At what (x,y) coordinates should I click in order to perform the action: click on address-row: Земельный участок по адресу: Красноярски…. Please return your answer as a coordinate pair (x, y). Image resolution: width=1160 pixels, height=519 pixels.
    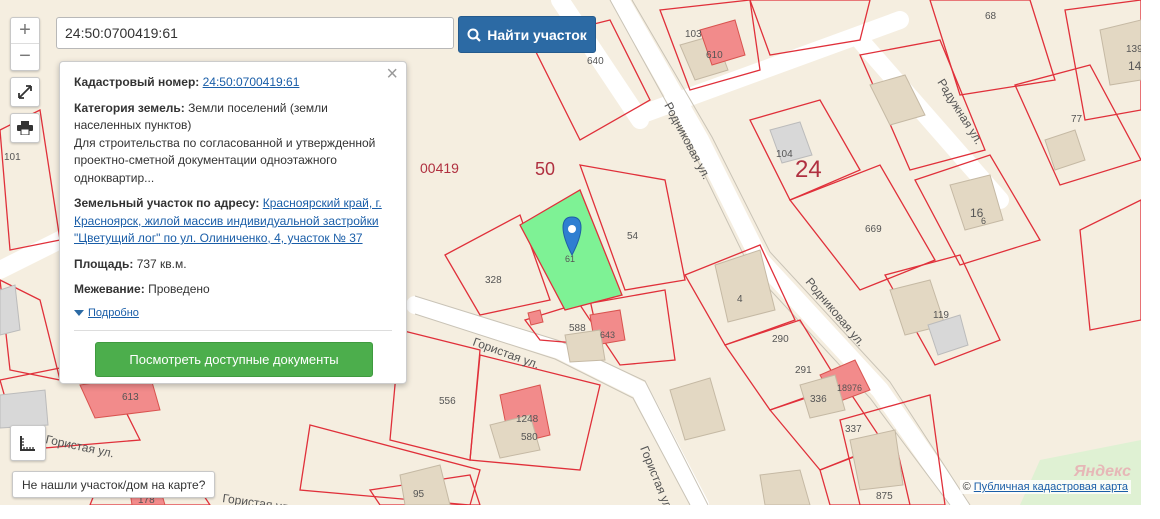
    Looking at the image, I should click on (233, 221).